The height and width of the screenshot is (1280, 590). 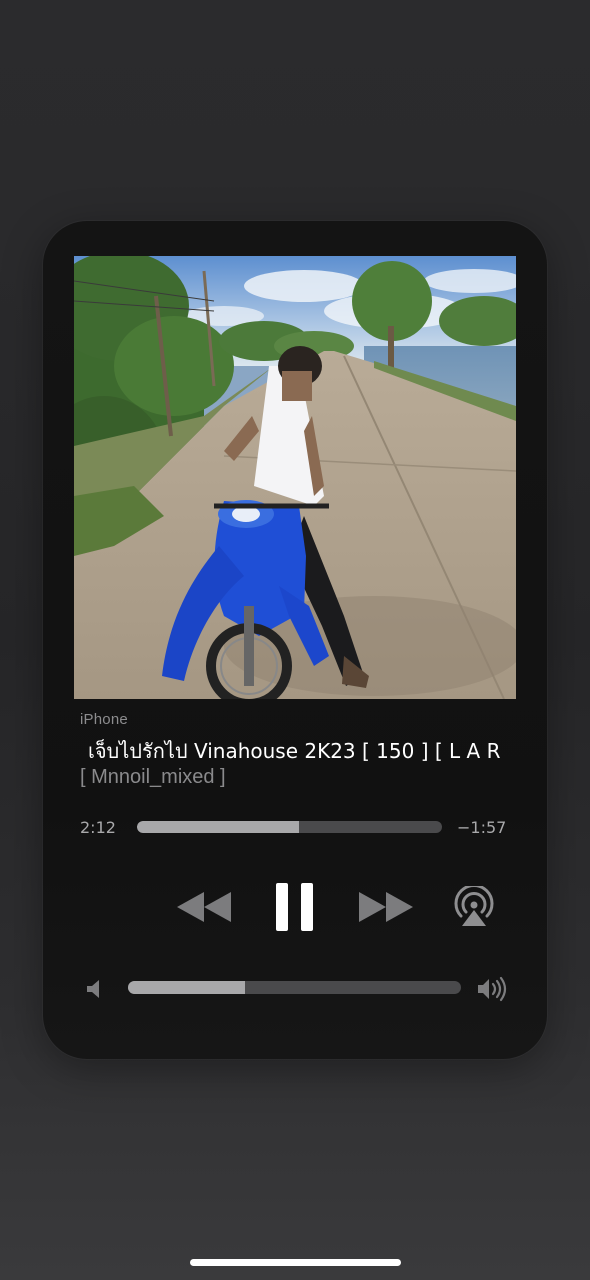 I want to click on fast-forward-button, so click(x=386, y=907).